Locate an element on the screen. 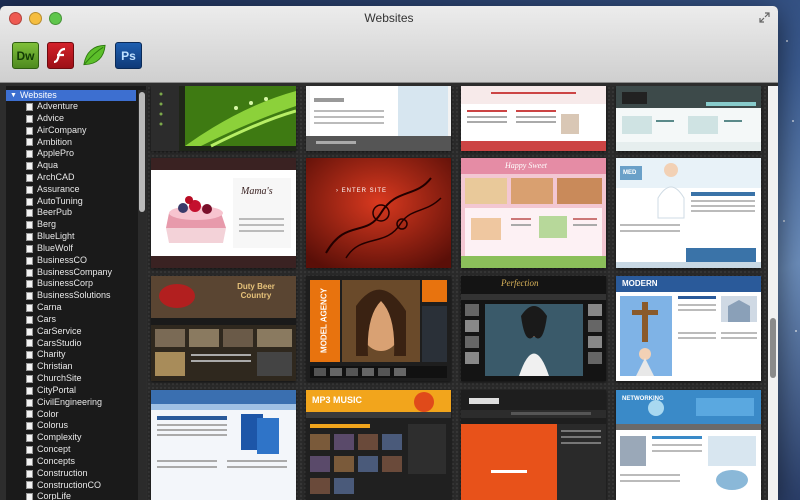 Image resolution: width=800 pixels, height=500 pixels. sidebar-item-label: BusinessCompany is located at coordinates (75, 271).